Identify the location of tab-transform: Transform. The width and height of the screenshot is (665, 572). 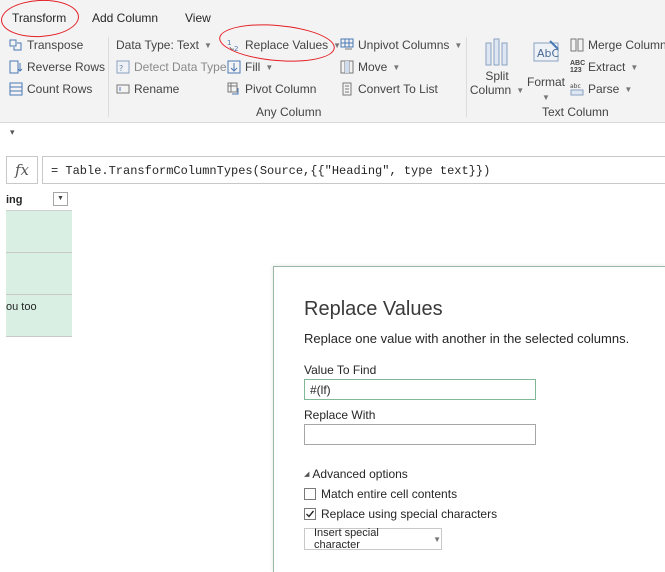
(39, 18).